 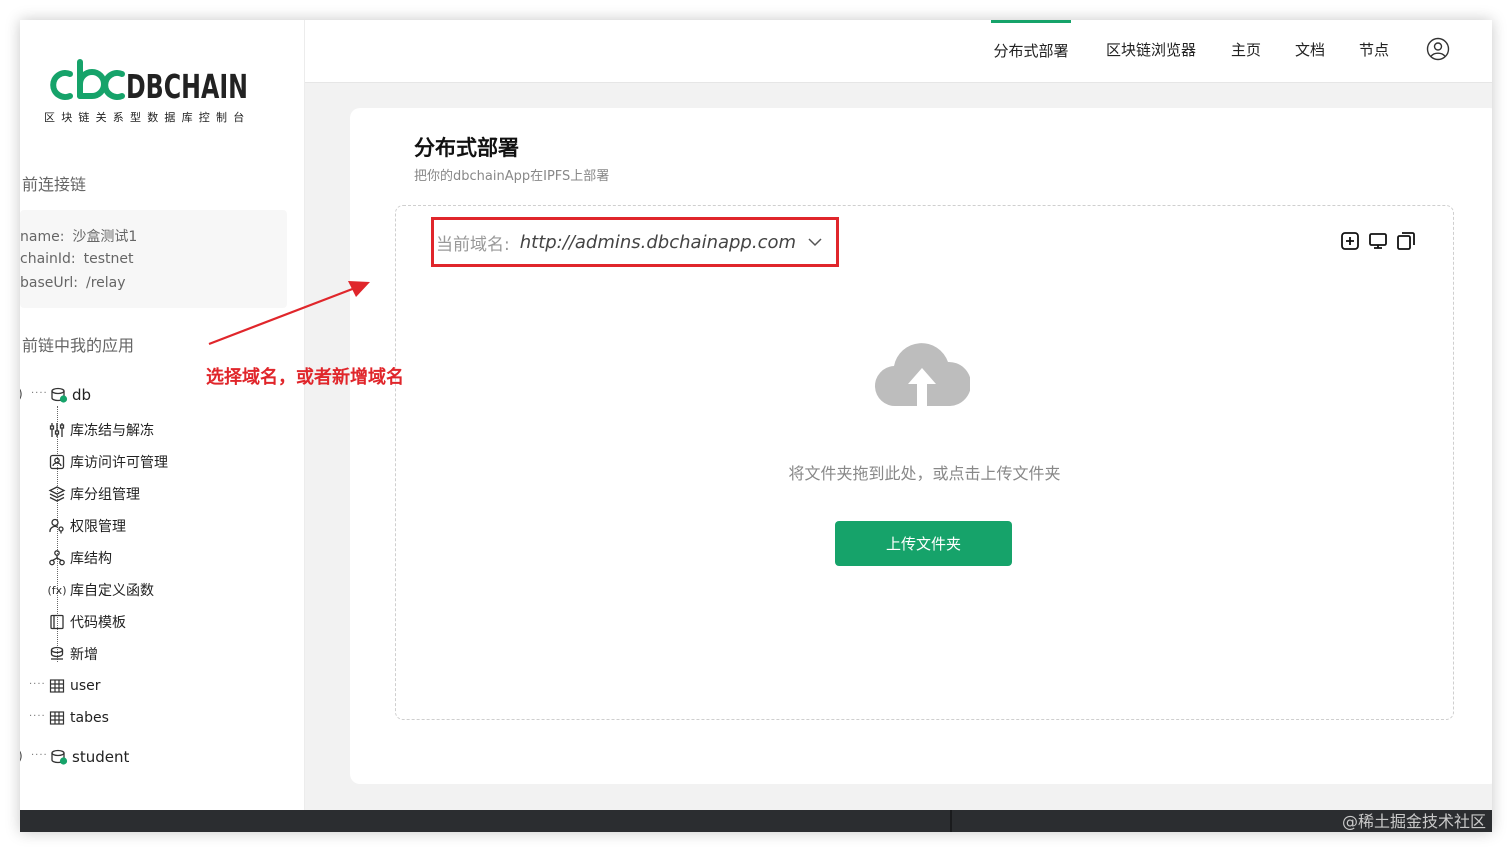 What do you see at coordinates (289, 313) in the screenshot?
I see `annotation-arrow` at bounding box center [289, 313].